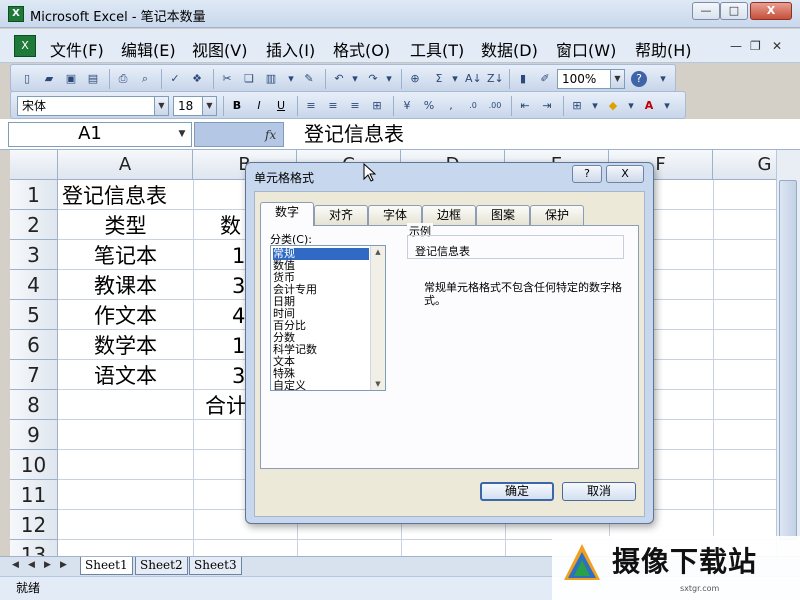 The width and height of the screenshot is (800, 600). What do you see at coordinates (586, 49) in the screenshot?
I see `menu-window: 窗口(W)` at bounding box center [586, 49].